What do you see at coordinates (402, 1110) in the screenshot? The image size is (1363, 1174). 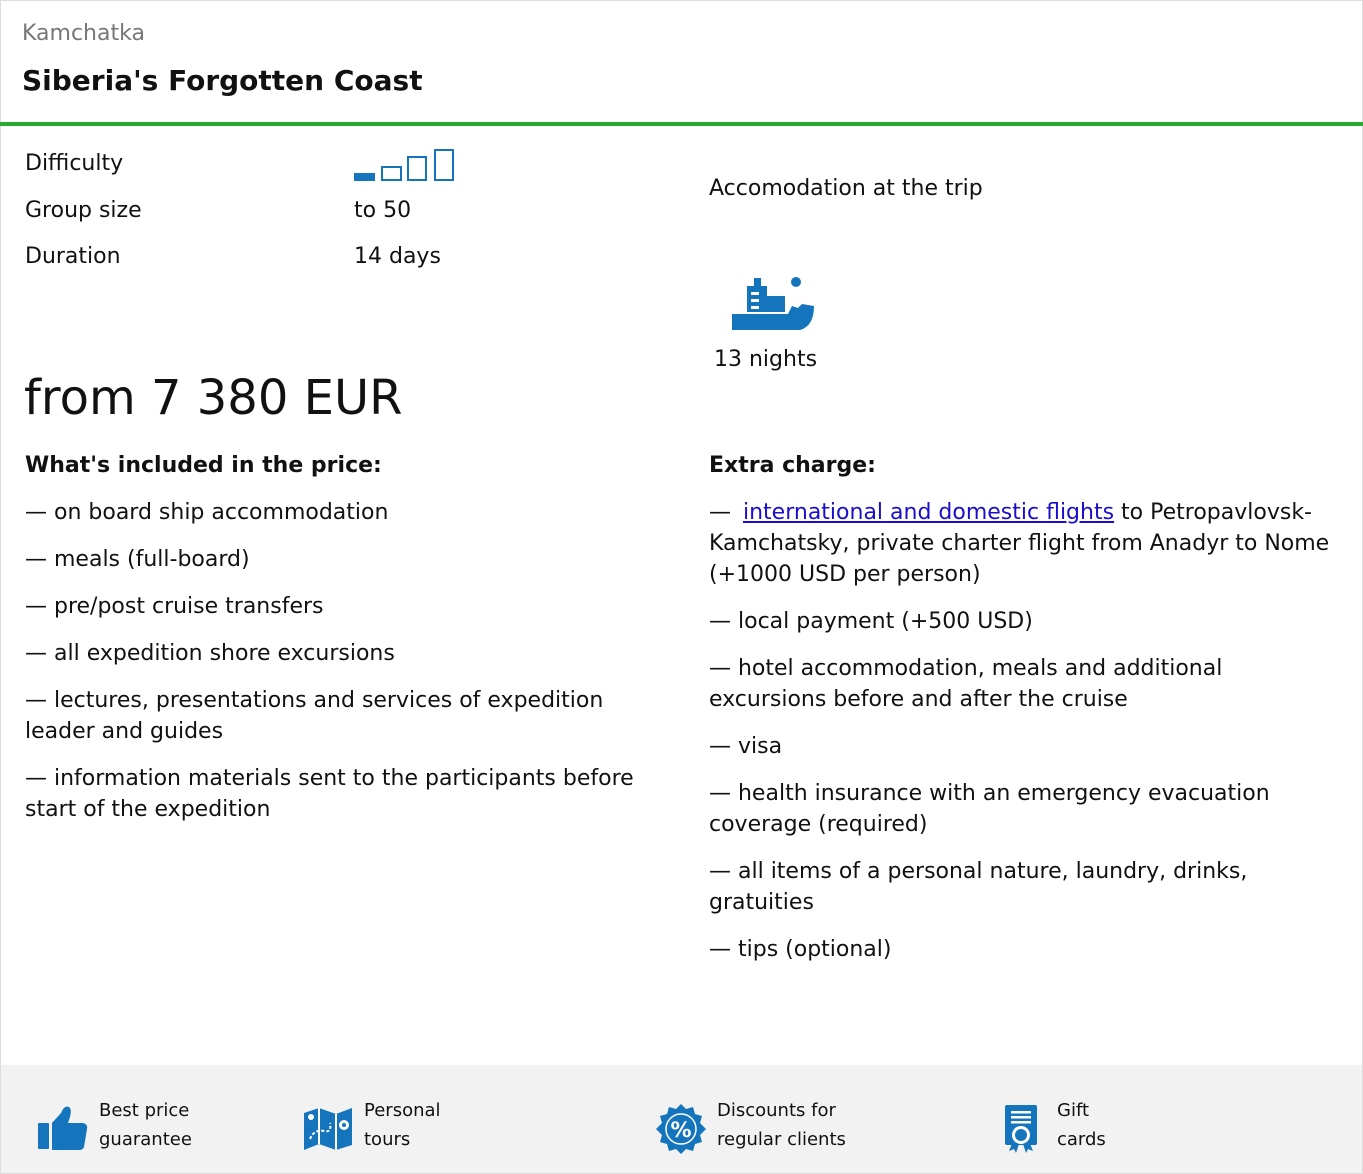 I see `feature-line: Personal` at bounding box center [402, 1110].